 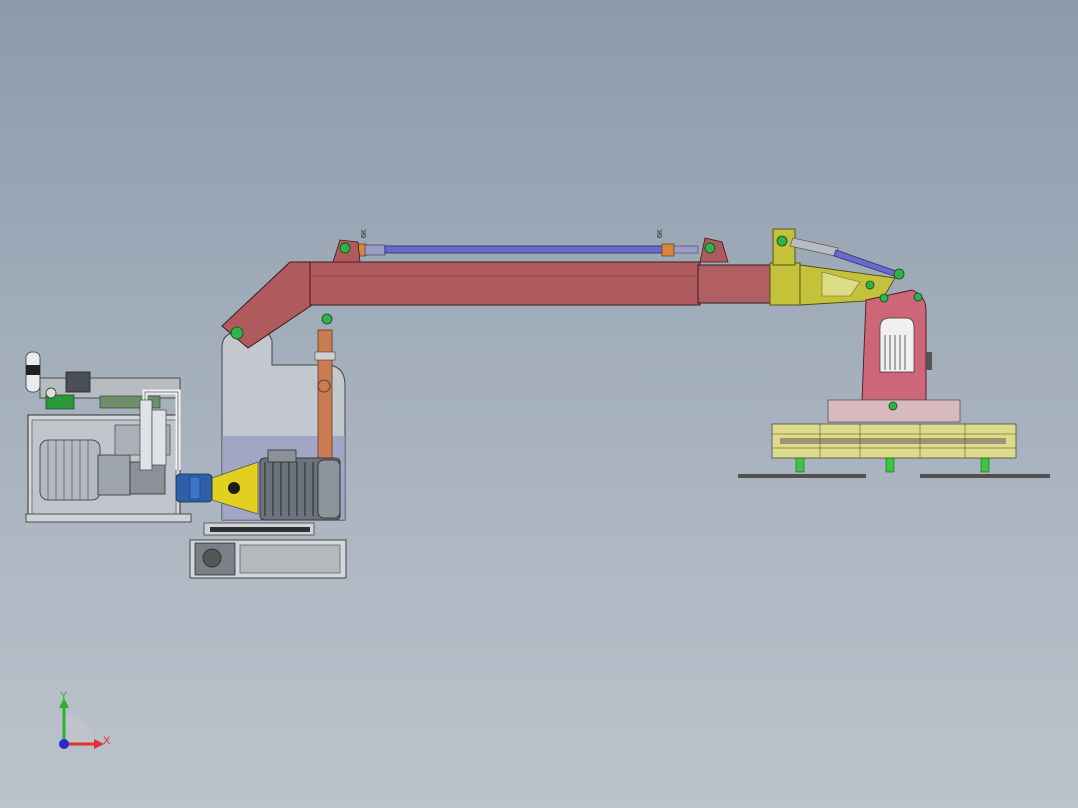 I want to click on x-axis-label: X, so click(x=107, y=741).